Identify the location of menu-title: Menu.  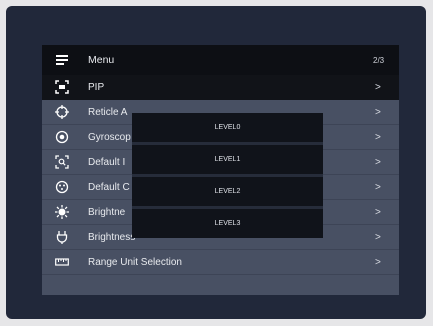
(101, 60).